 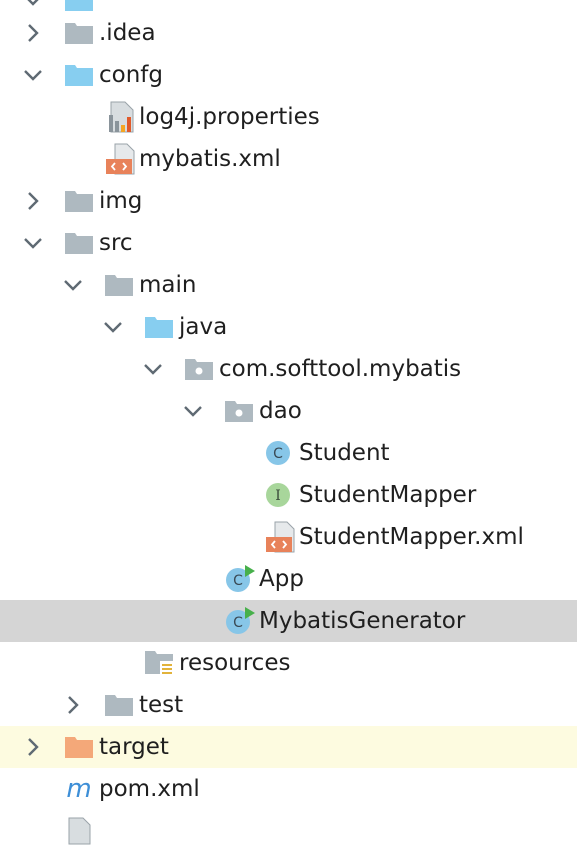 I want to click on tree-row-resources: resources, so click(x=288, y=663).